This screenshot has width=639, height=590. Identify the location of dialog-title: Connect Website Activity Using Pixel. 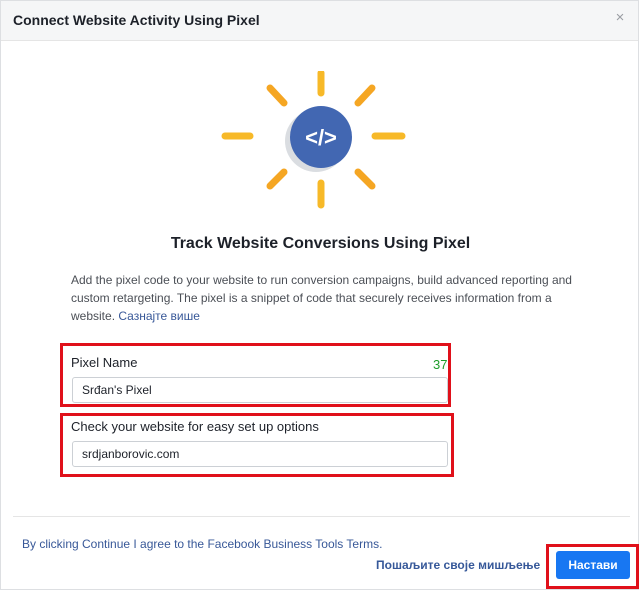
(136, 20).